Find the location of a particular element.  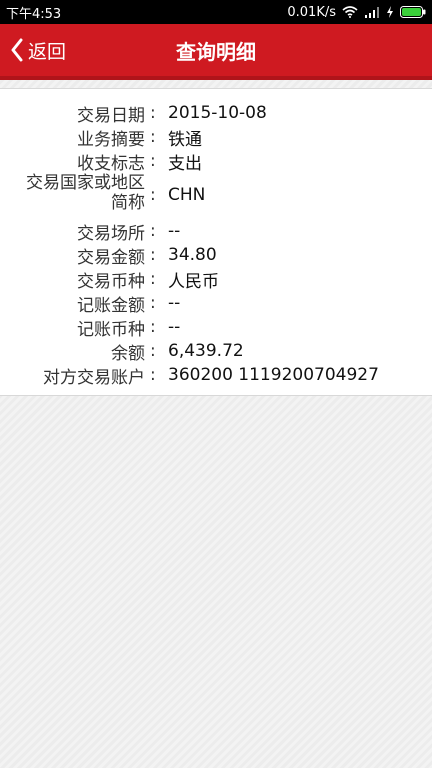

detail-label: 交易国家或地区 简称 is located at coordinates (85, 193).